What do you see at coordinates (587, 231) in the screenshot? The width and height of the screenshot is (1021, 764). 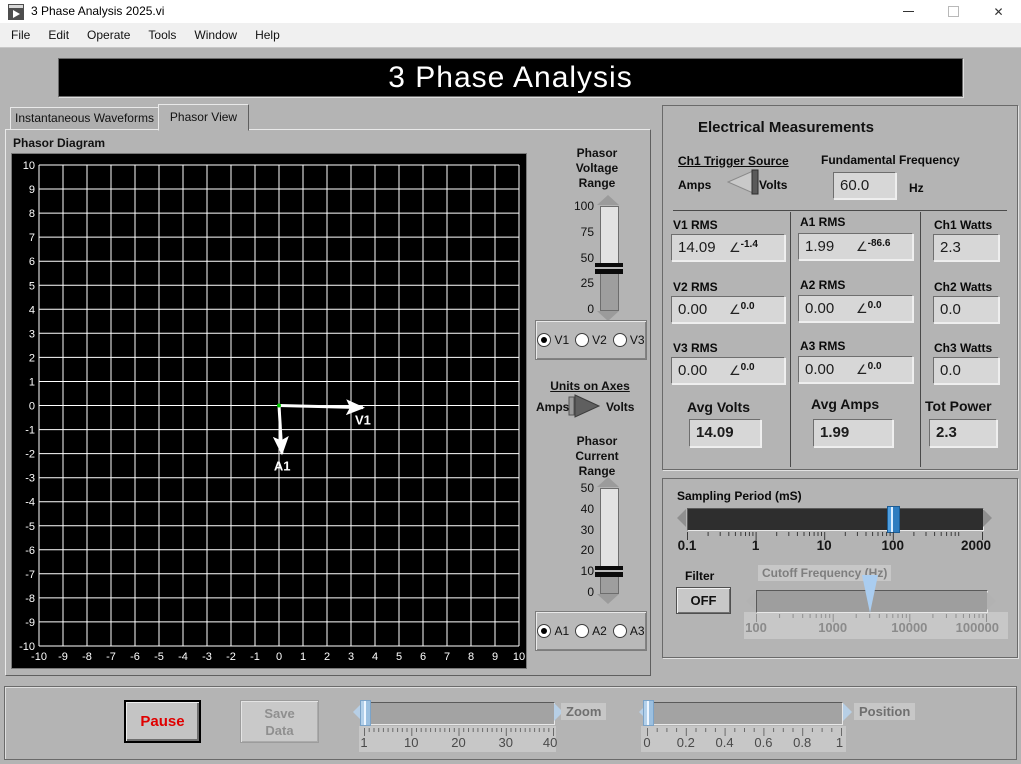 I see `slider-tick-label: 75` at bounding box center [587, 231].